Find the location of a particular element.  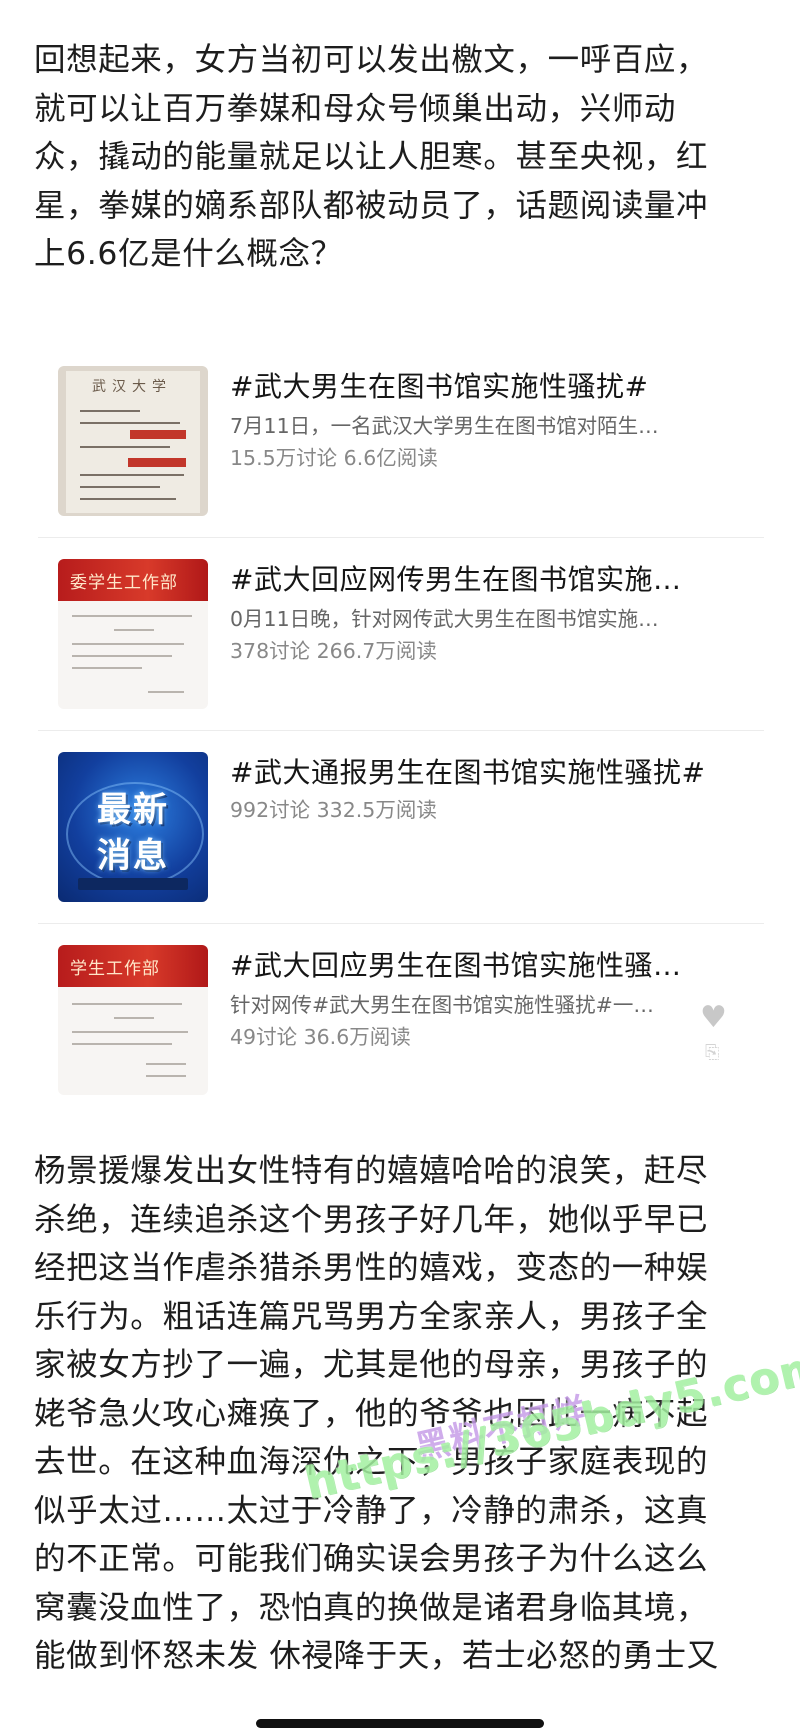

topic-title: #武大通报男生在图书馆实施性骚扰# is located at coordinates (468, 772).